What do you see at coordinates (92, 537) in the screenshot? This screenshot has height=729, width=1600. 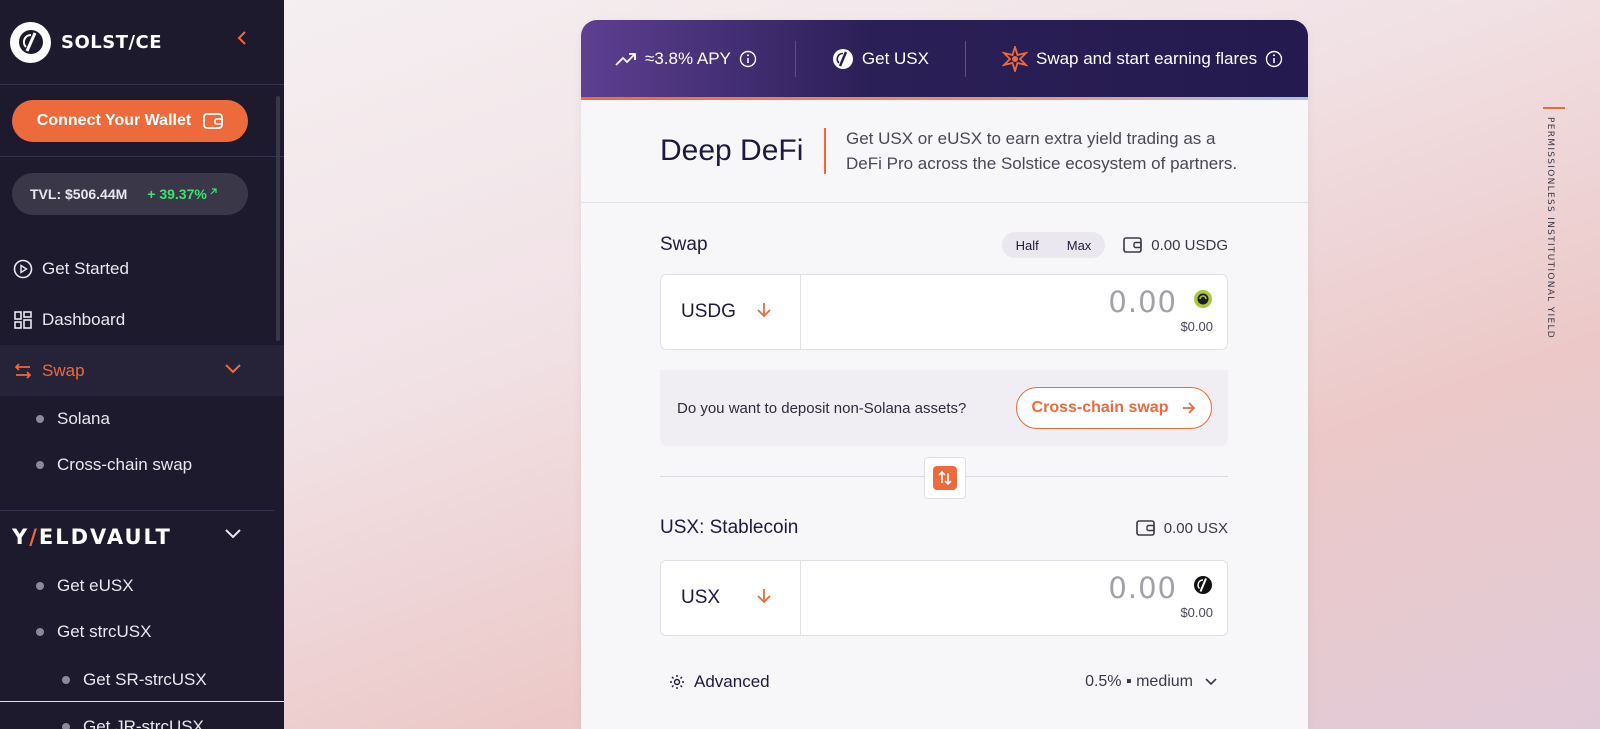 I see `yieldvault-logo: Y/ELDVAULT` at bounding box center [92, 537].